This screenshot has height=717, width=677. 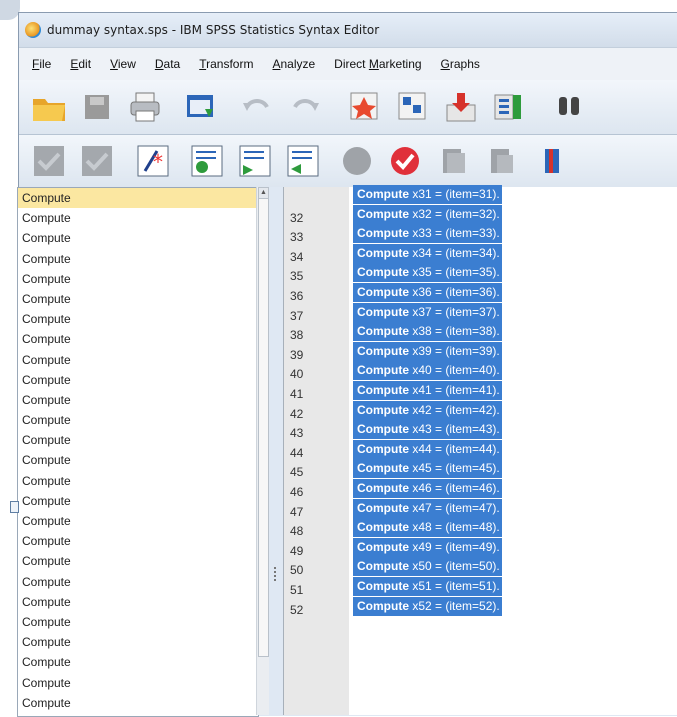 I want to click on goto-variable-icon, so click(x=413, y=107).